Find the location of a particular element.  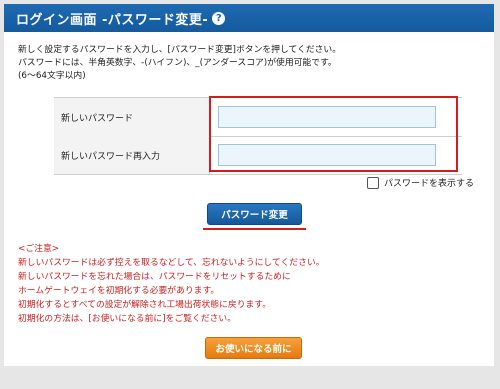

instruction-line: 新しく設定するパスワードを入力し、[パスワード変更]ボタンを押してください。 is located at coordinates (180, 50).